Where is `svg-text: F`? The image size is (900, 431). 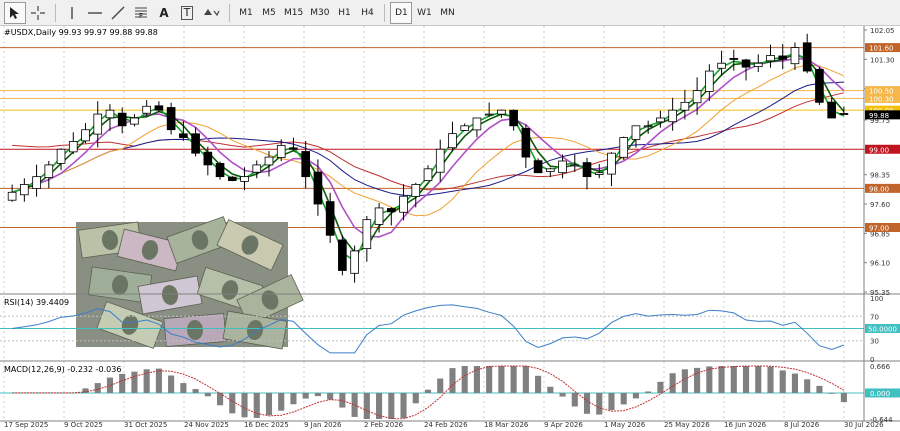
svg-text: F is located at coordinates (141, 16).